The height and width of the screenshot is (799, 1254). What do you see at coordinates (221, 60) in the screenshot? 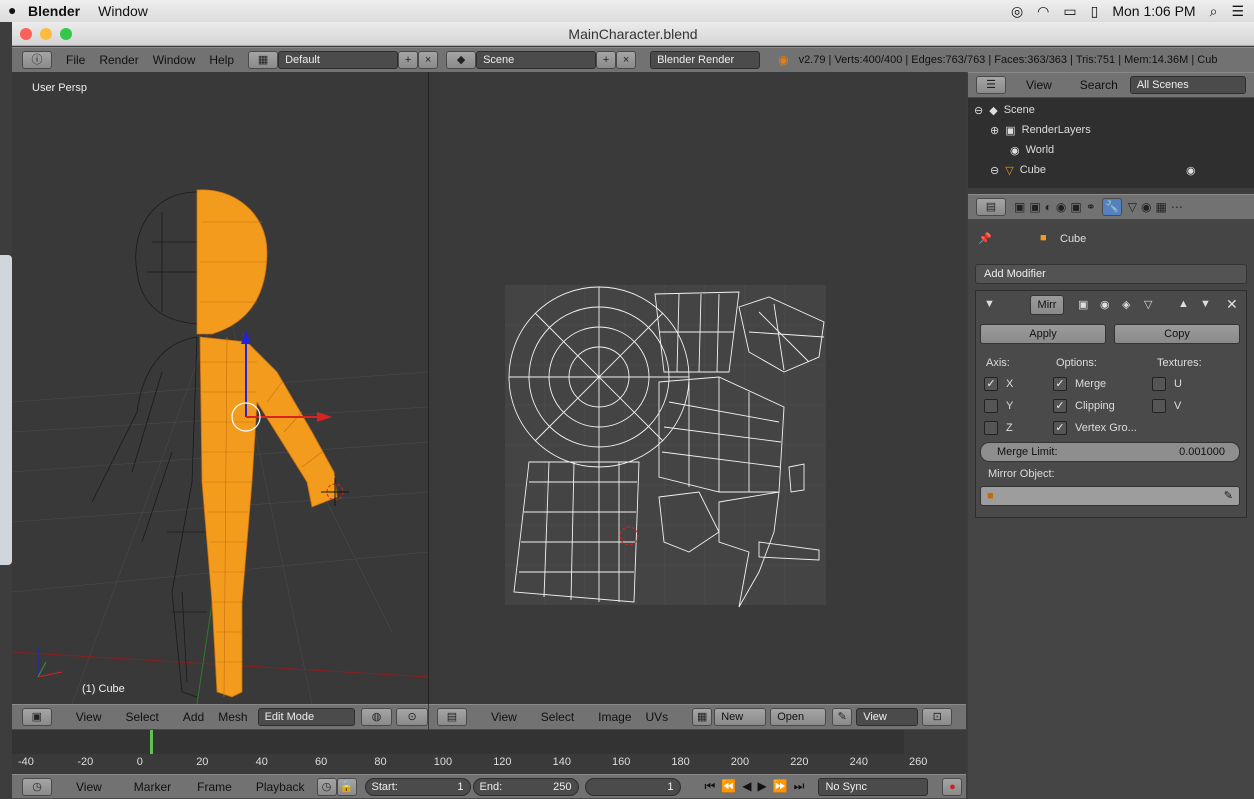
I see `menu-help: Help` at bounding box center [221, 60].